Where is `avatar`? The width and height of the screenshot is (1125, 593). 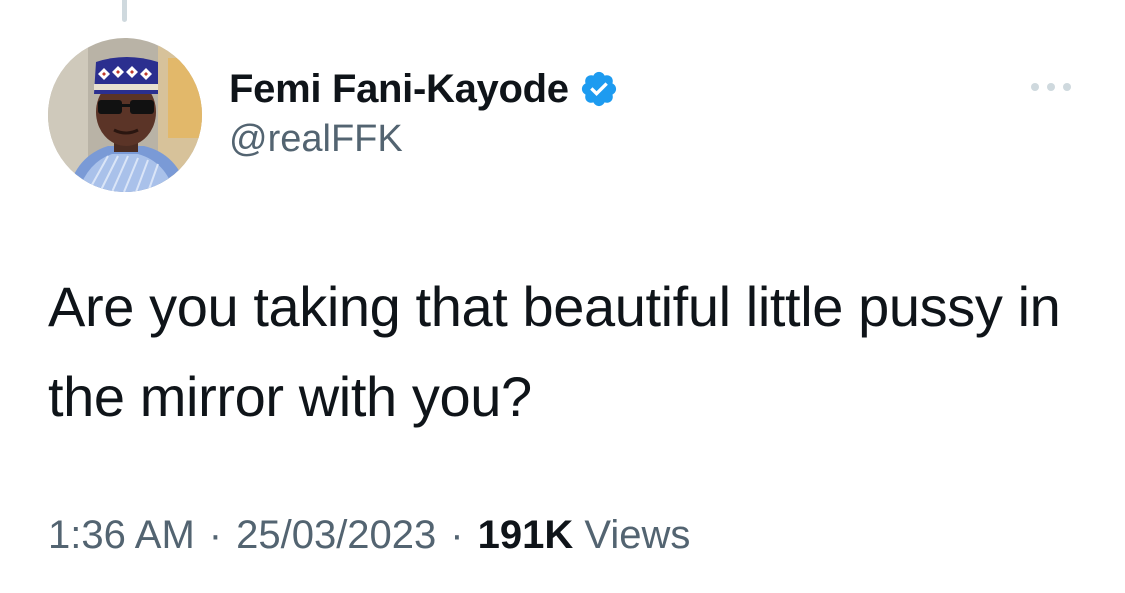 avatar is located at coordinates (125, 115).